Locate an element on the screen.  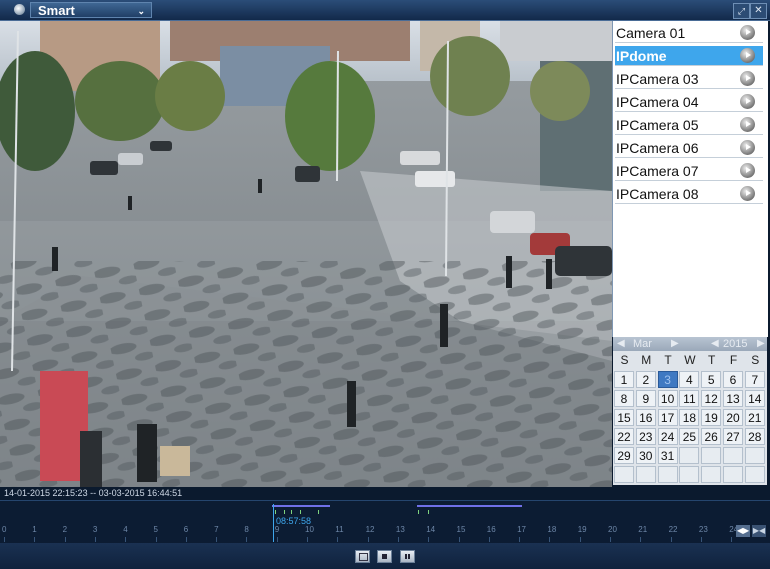
hour-label: 14 is located at coordinates (431, 529).